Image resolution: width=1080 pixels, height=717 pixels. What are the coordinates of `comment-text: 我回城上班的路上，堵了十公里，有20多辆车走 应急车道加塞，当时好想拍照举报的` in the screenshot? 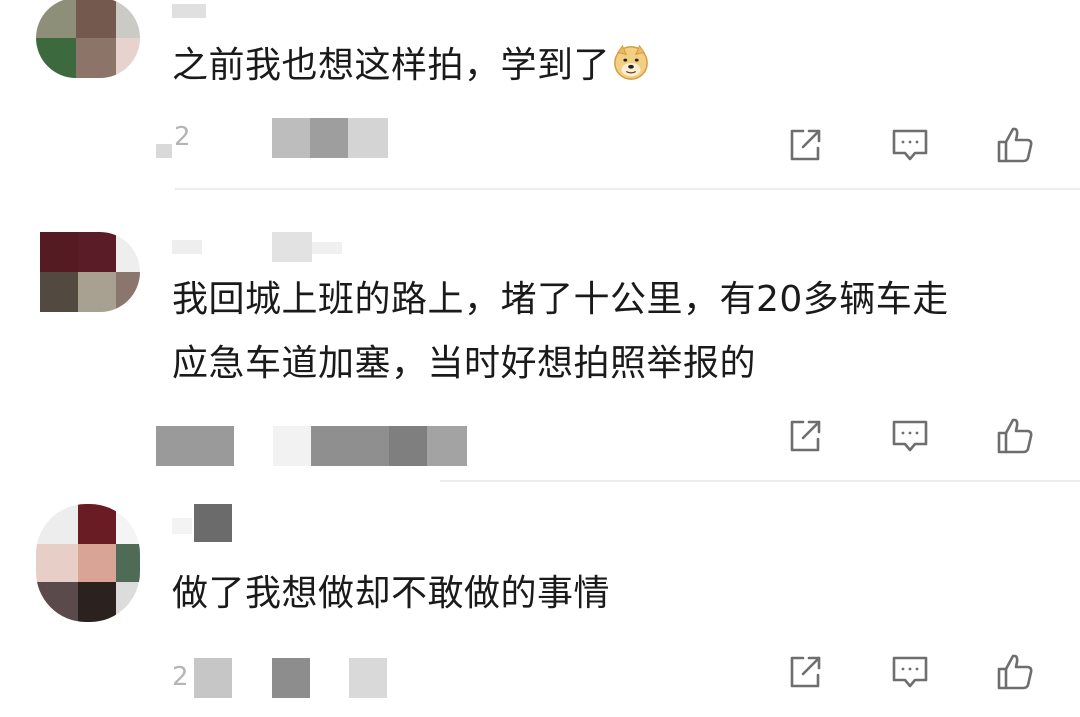 It's located at (560, 332).